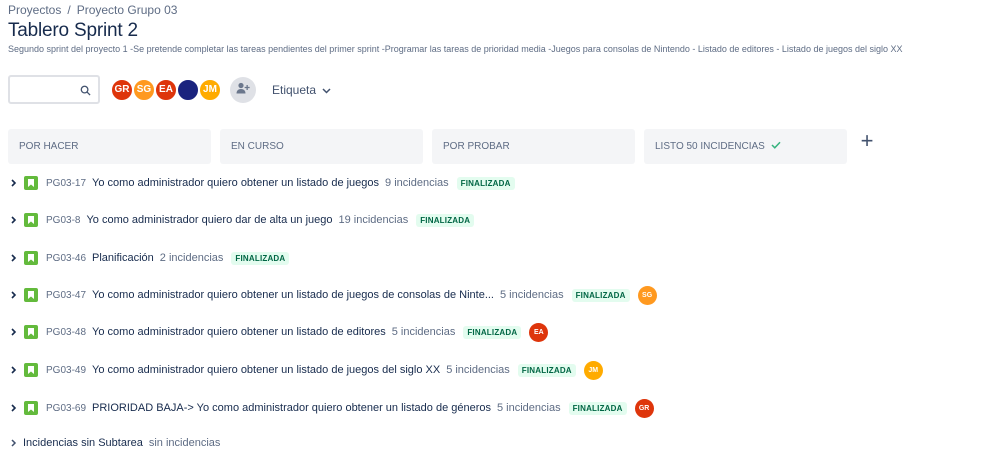  I want to click on issue-key: PG03-8, so click(63, 220).